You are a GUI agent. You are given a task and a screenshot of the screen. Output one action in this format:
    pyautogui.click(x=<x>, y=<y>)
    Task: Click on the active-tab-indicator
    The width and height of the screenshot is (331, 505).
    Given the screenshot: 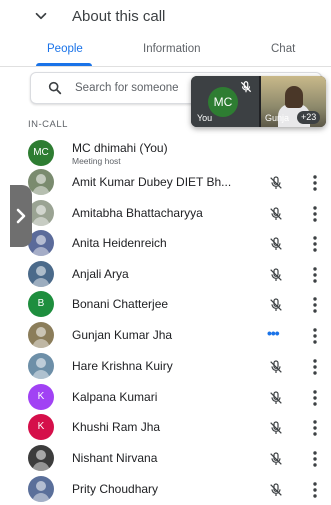 What is the action you would take?
    pyautogui.click(x=64, y=64)
    